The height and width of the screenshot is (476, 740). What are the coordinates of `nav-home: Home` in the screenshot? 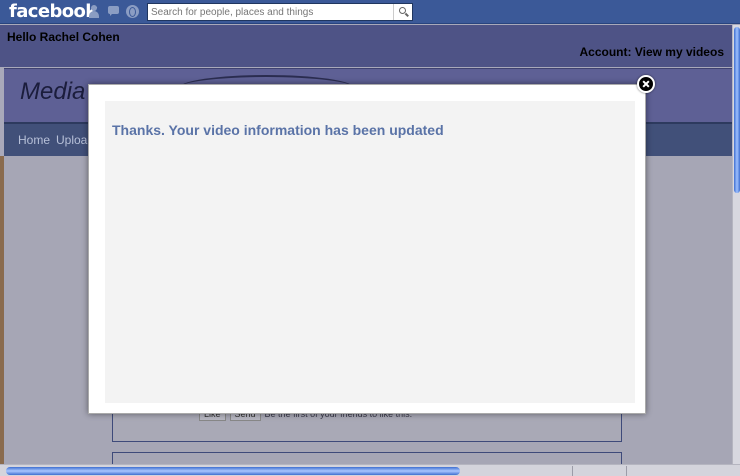 It's located at (34, 140).